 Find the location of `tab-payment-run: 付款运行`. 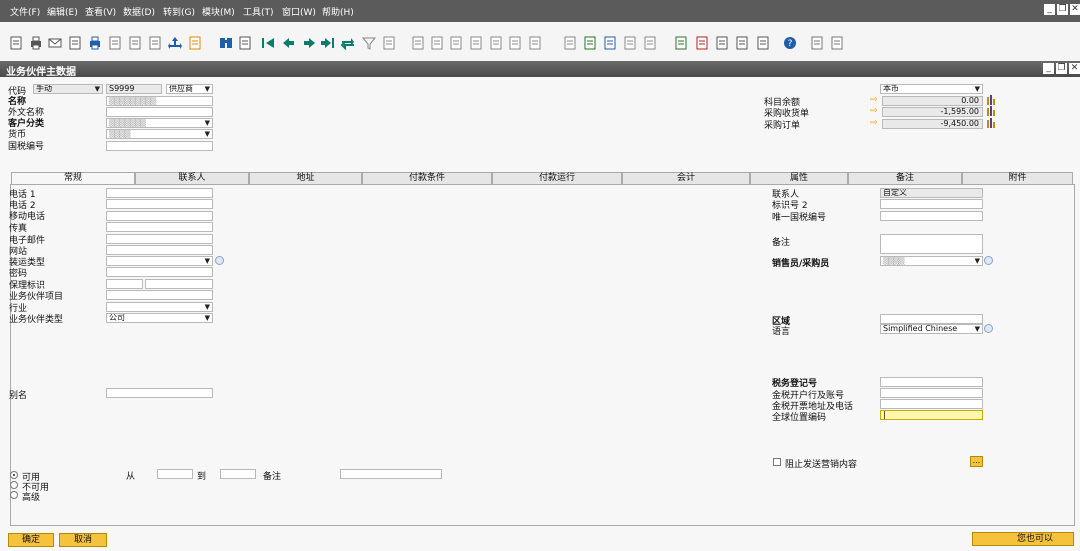

tab-payment-run: 付款运行 is located at coordinates (557, 178).